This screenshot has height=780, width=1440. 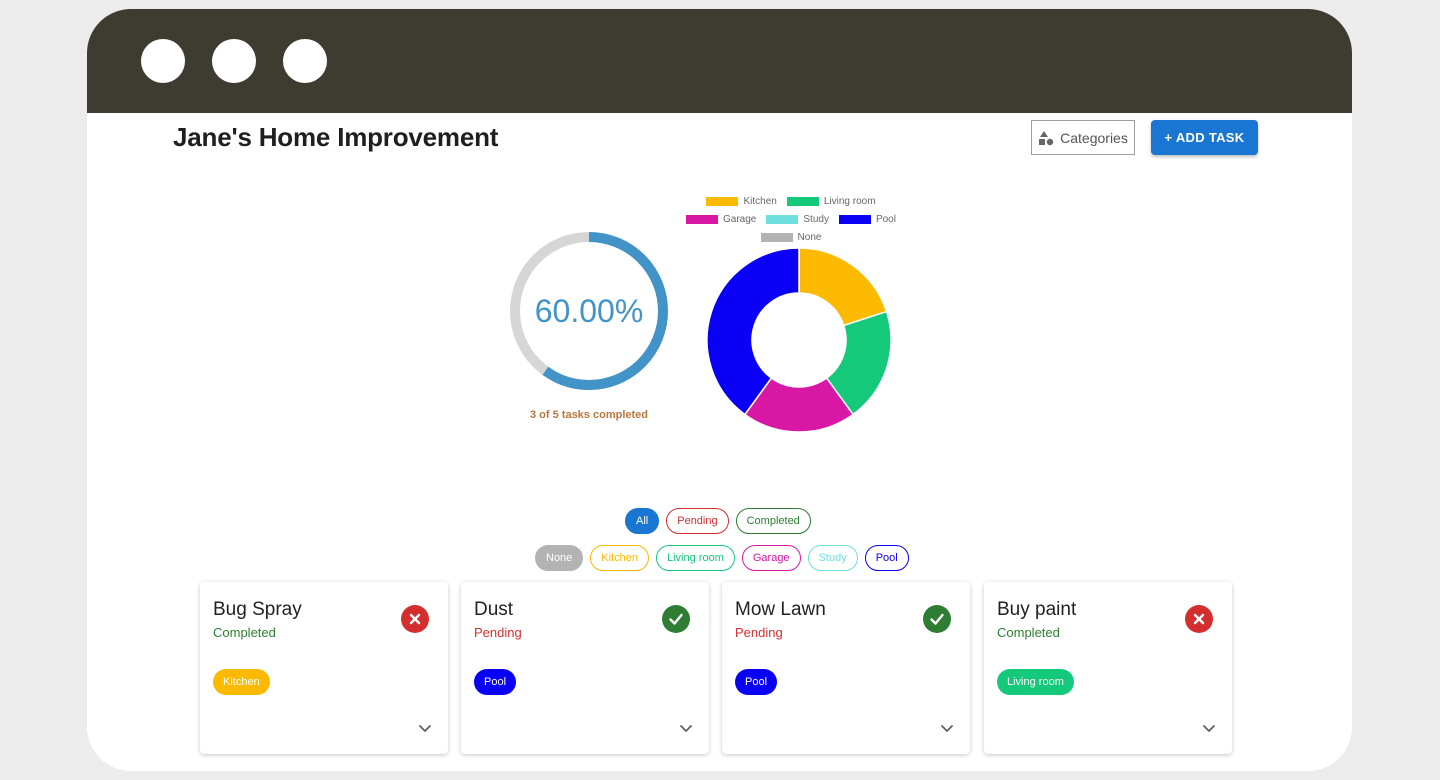 What do you see at coordinates (719, 61) in the screenshot?
I see `window-titlebar` at bounding box center [719, 61].